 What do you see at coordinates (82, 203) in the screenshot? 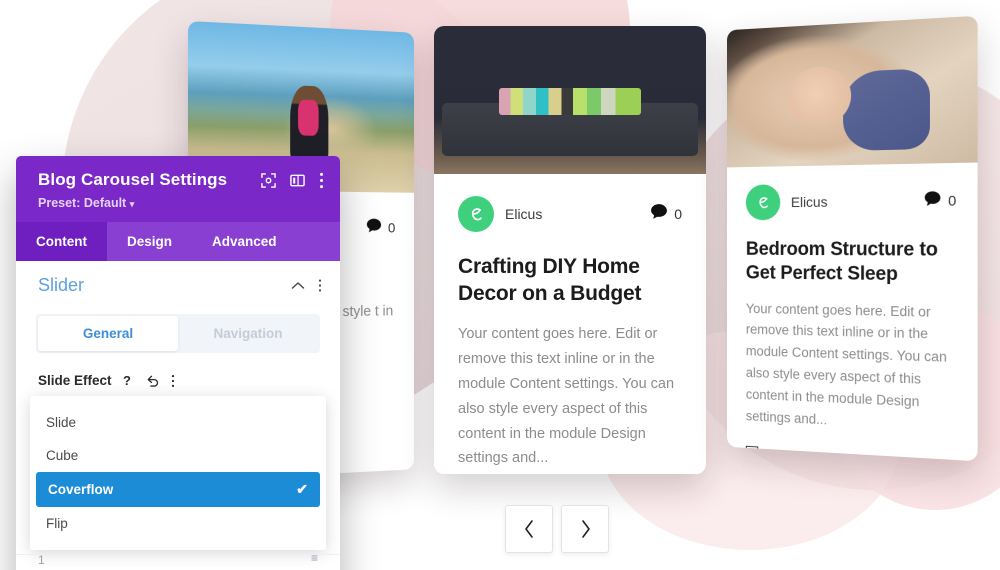
I see `panel-preset-label: Preset: Default` at bounding box center [82, 203].